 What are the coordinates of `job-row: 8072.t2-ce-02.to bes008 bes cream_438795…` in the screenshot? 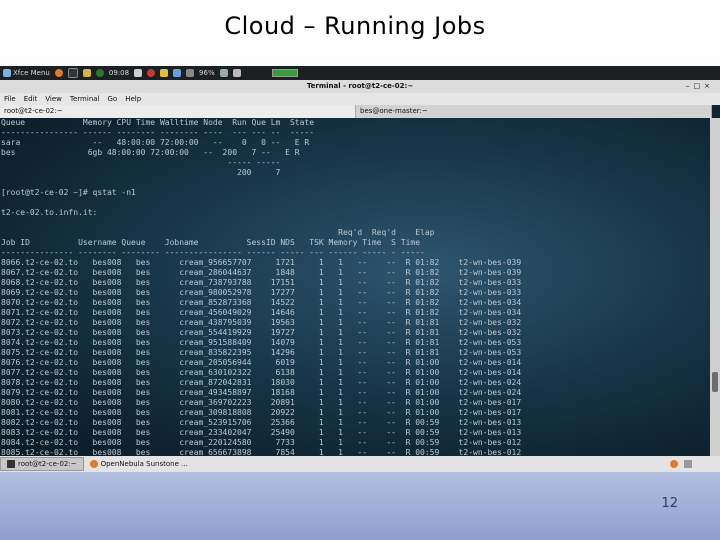 It's located at (261, 322).